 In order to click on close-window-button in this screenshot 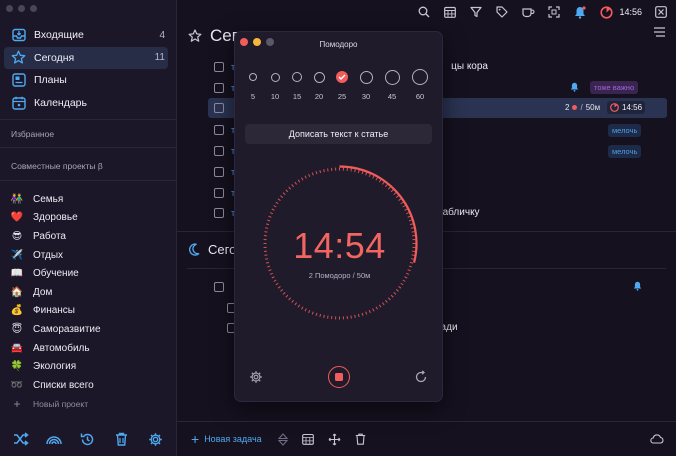, I will do `click(9, 8)`.